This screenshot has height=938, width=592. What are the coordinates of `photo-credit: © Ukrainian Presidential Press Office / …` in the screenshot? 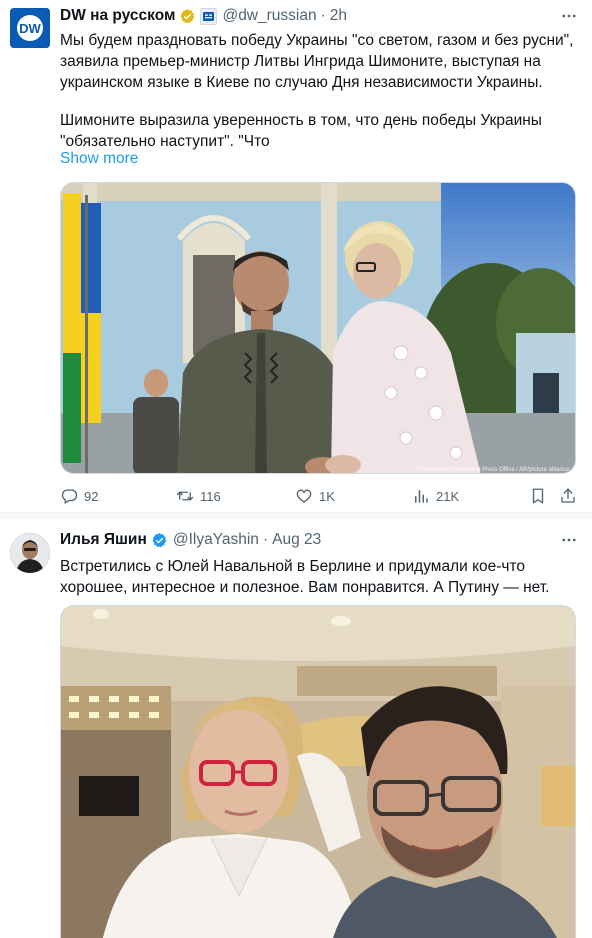 It's located at (493, 469).